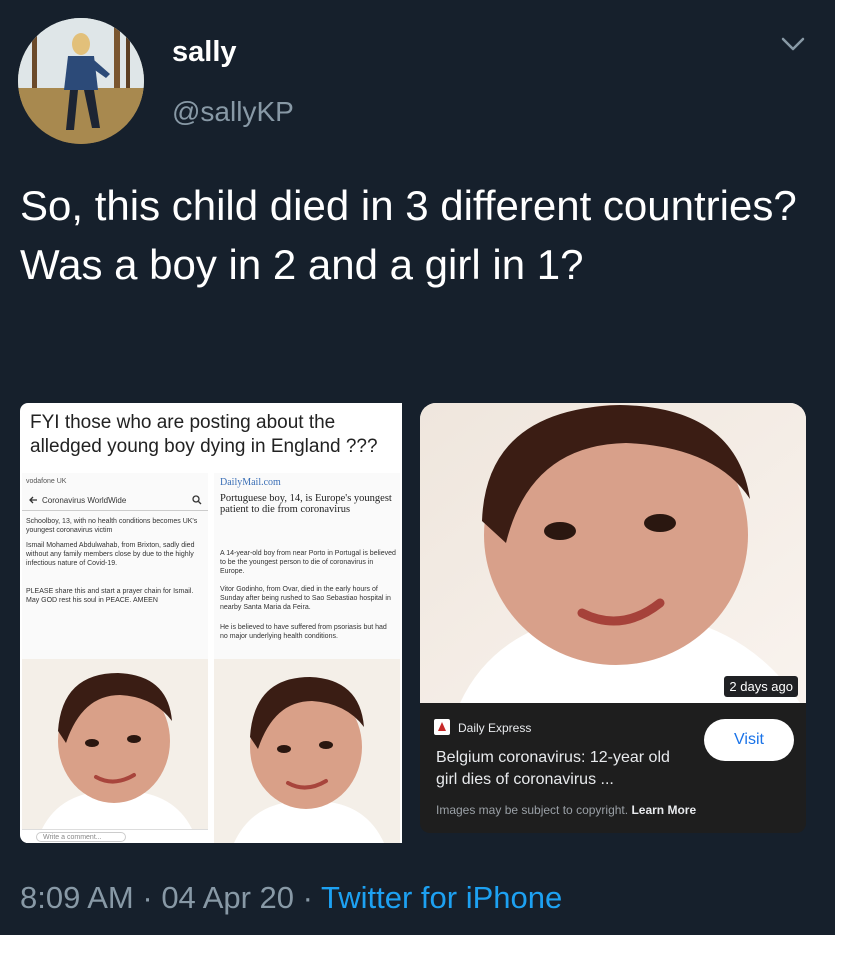 This screenshot has height=955, width=846. What do you see at coordinates (77, 897) in the screenshot?
I see `tweet-time: 8:09 AM` at bounding box center [77, 897].